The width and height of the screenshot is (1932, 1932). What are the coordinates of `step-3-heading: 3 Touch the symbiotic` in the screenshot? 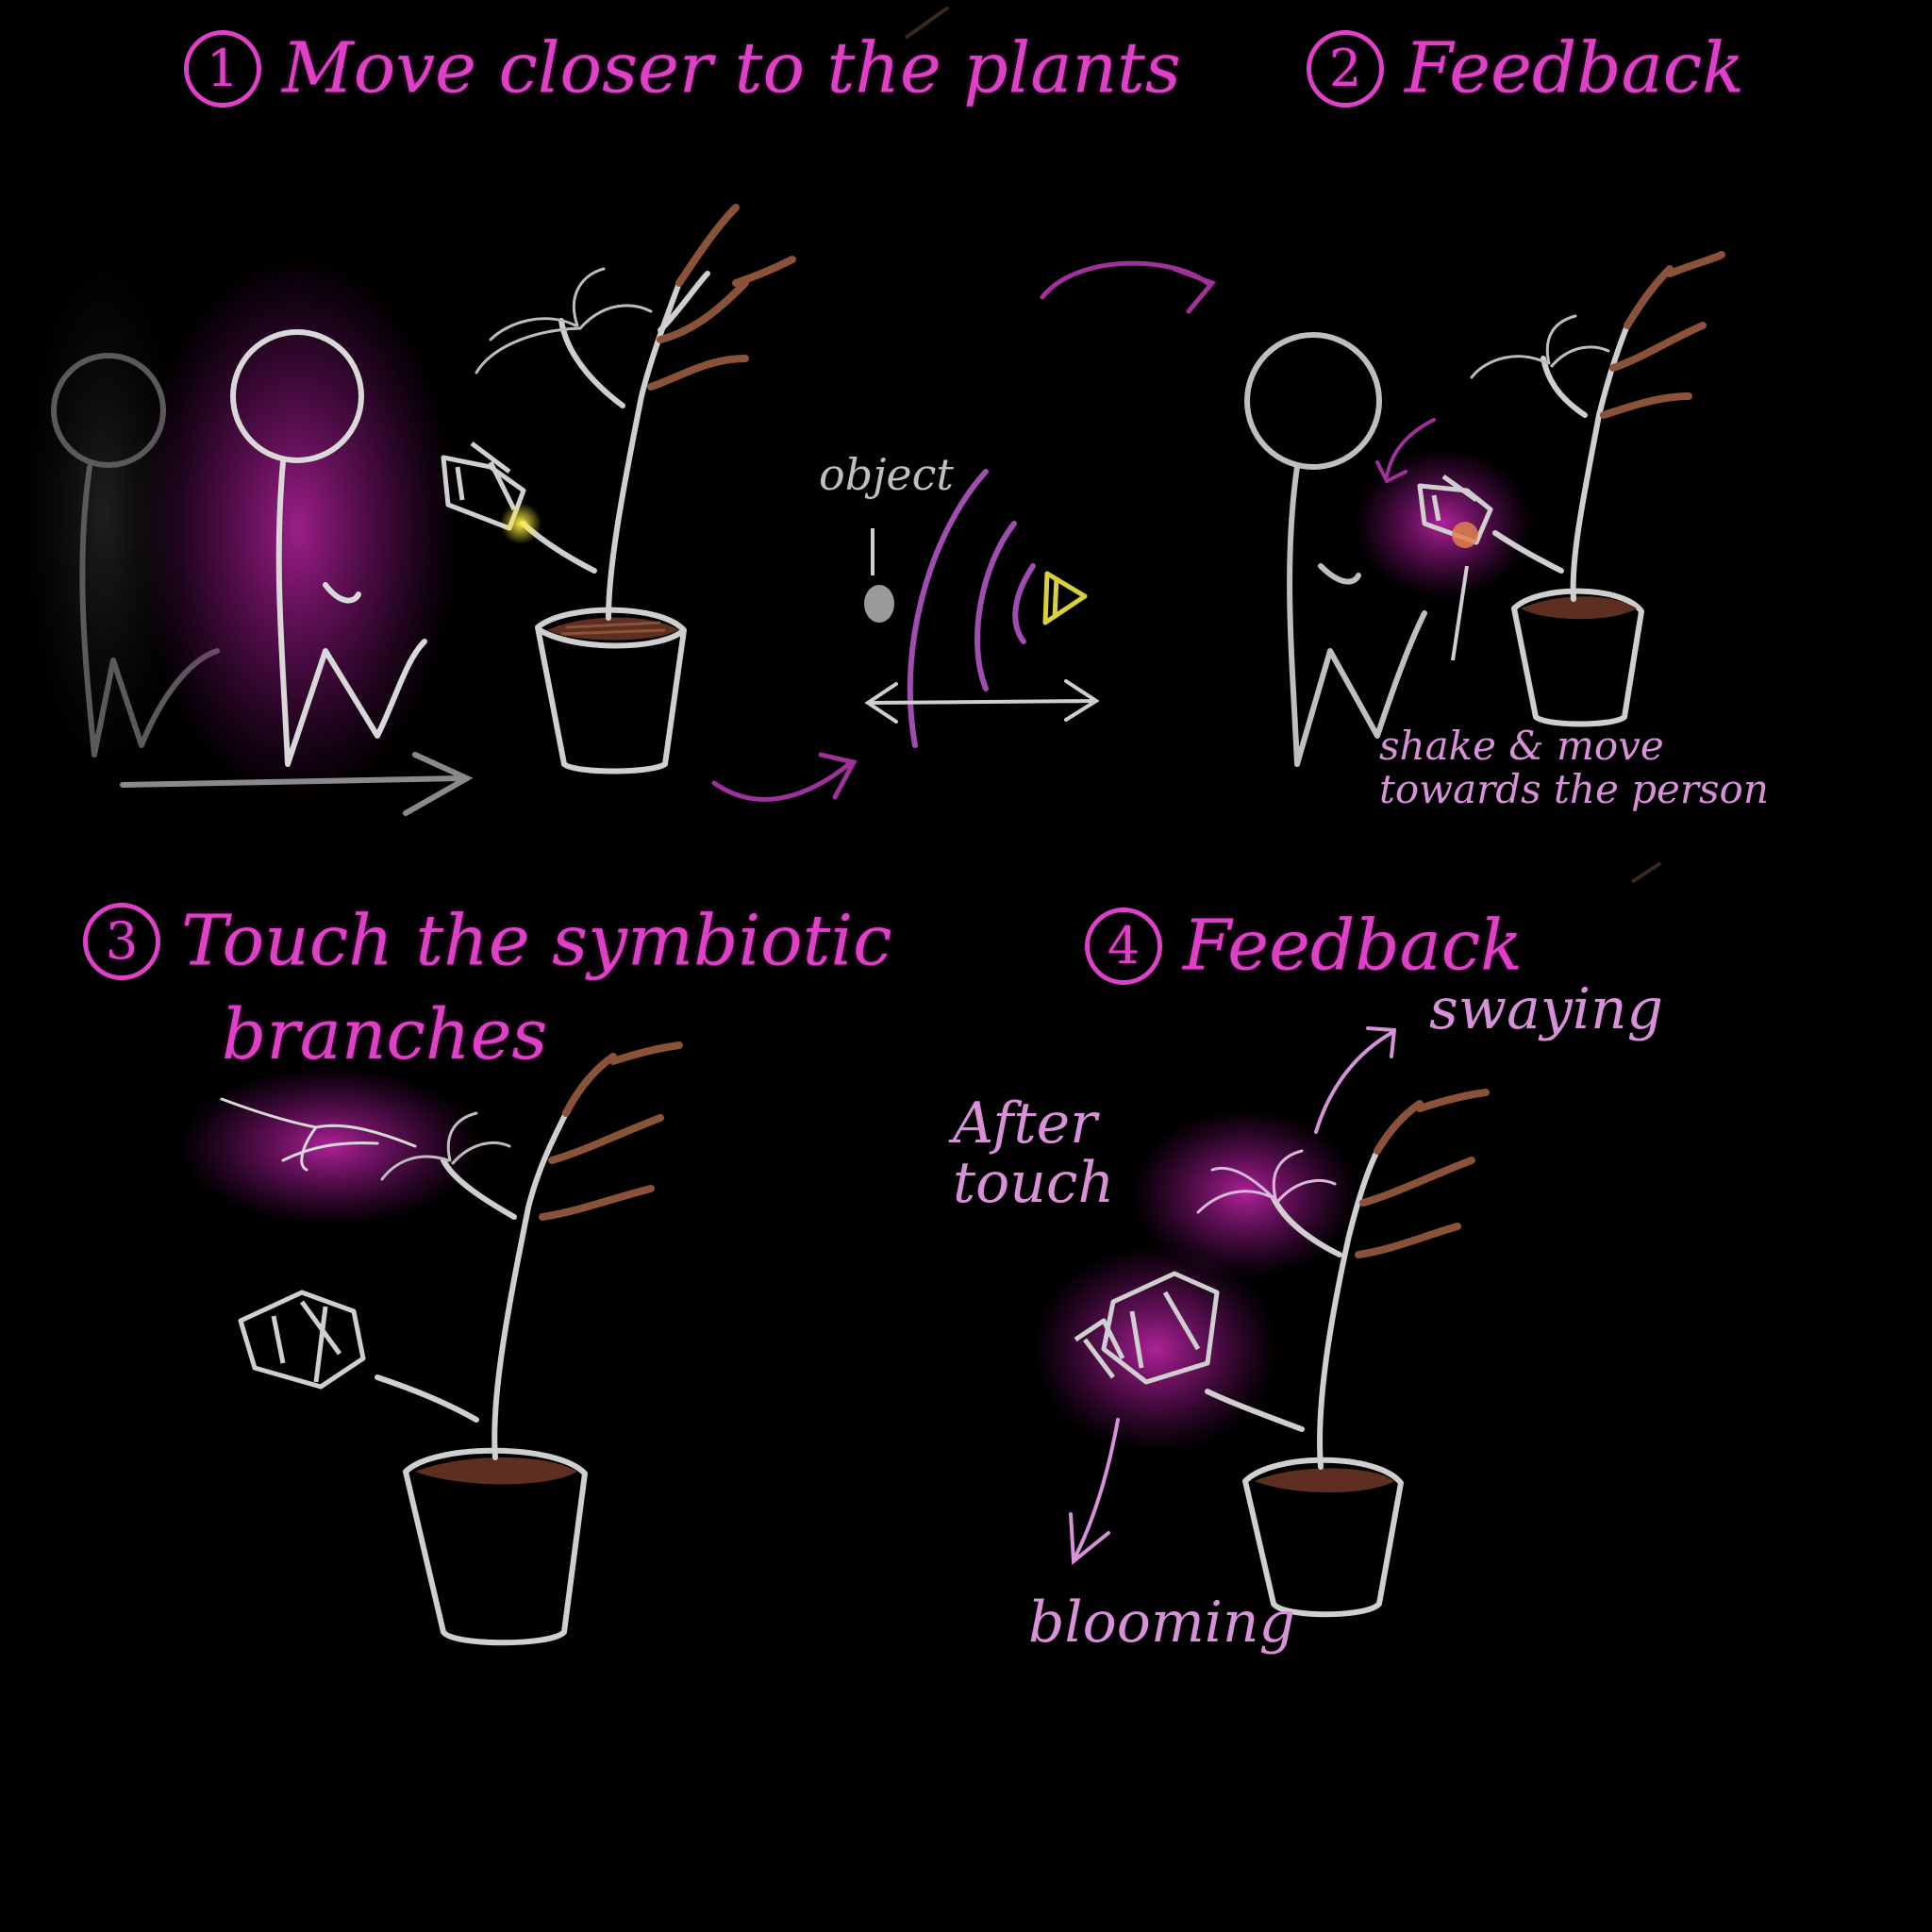 It's located at (488, 941).